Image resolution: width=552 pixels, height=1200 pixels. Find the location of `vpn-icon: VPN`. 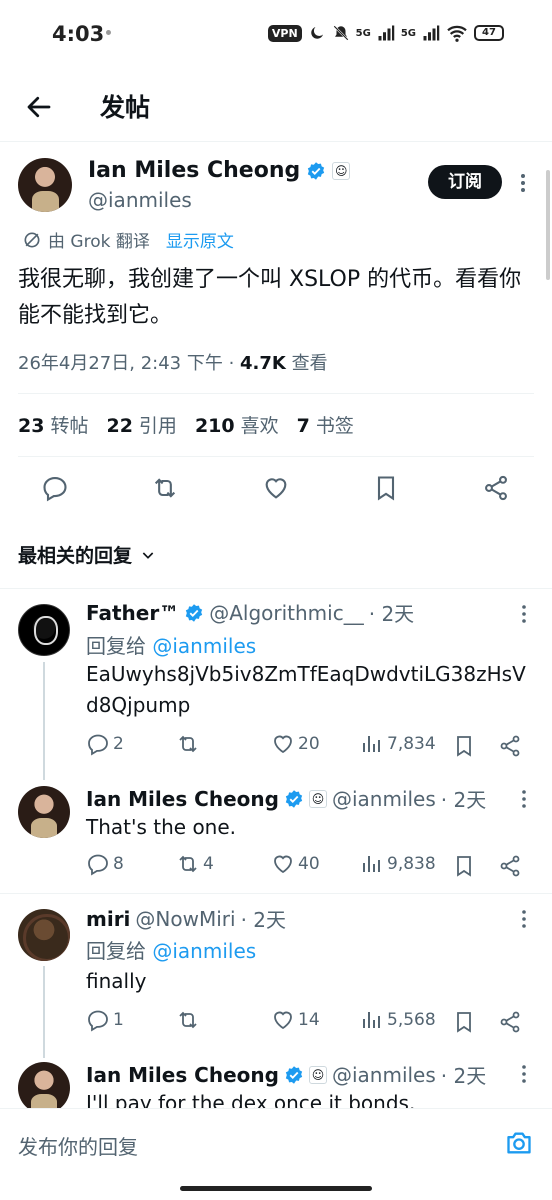

vpn-icon: VPN is located at coordinates (284, 33).